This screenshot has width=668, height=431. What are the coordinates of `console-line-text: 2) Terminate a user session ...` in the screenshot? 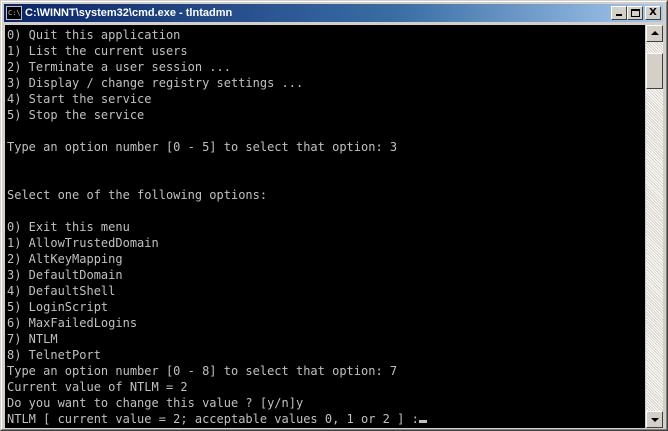 It's located at (119, 67).